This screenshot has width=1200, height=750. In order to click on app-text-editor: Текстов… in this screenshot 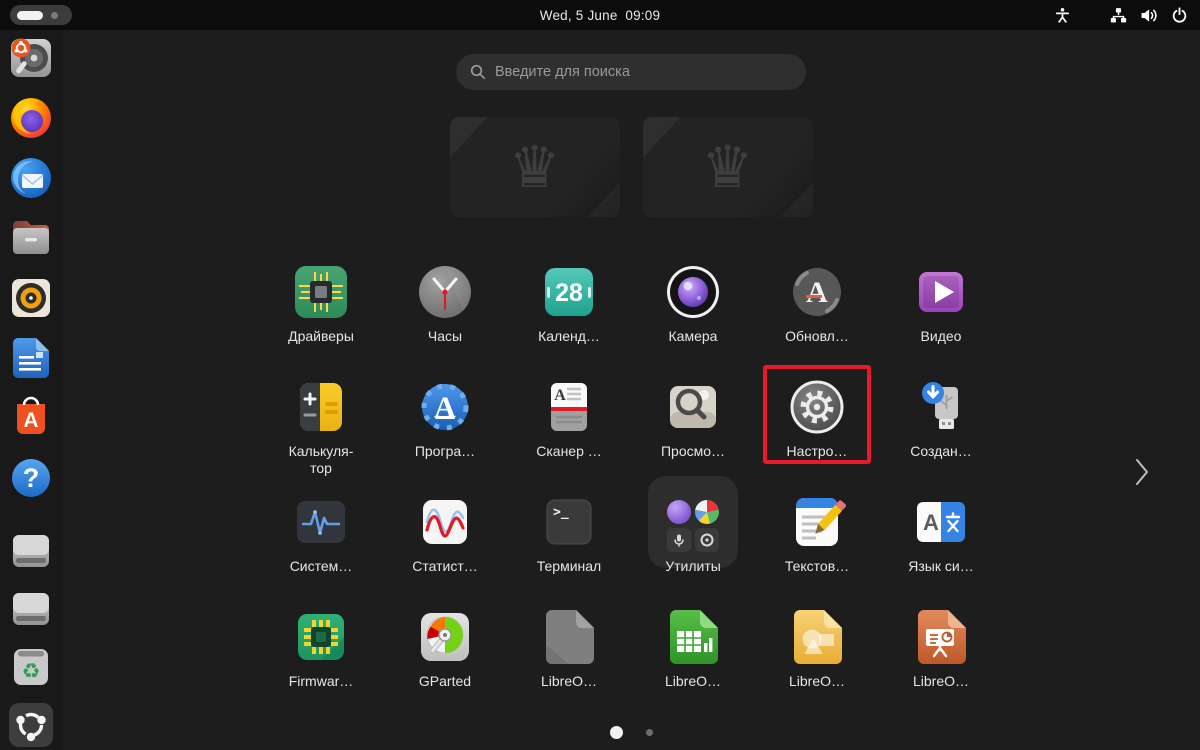, I will do `click(817, 539)`.